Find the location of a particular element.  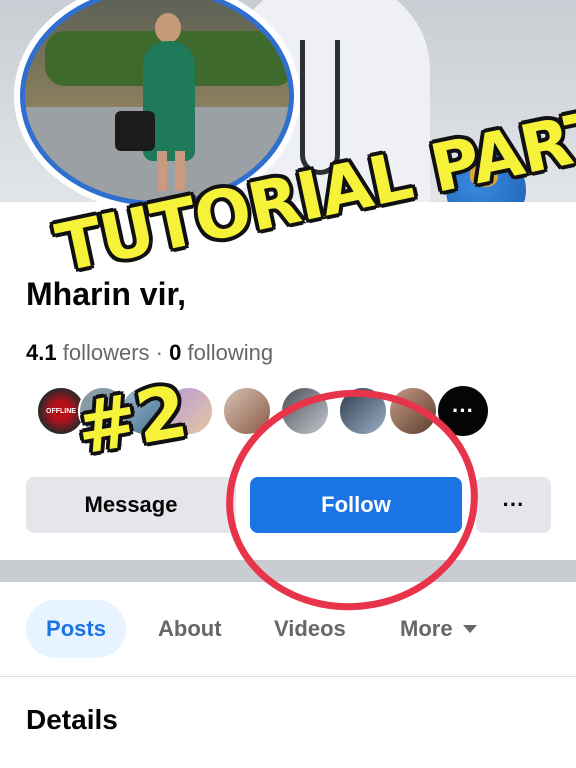

message-button: Message is located at coordinates (131, 505).